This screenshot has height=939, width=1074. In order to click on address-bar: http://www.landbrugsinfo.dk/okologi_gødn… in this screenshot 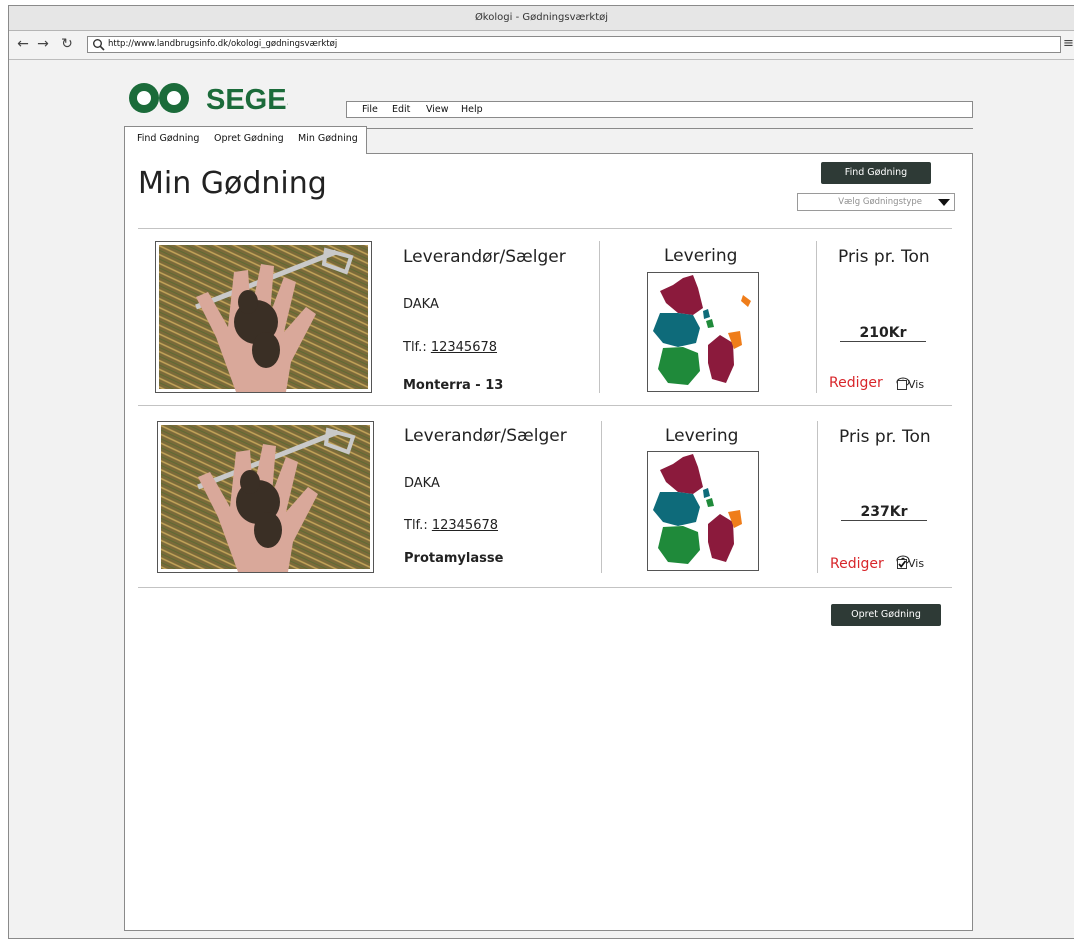, I will do `click(574, 44)`.